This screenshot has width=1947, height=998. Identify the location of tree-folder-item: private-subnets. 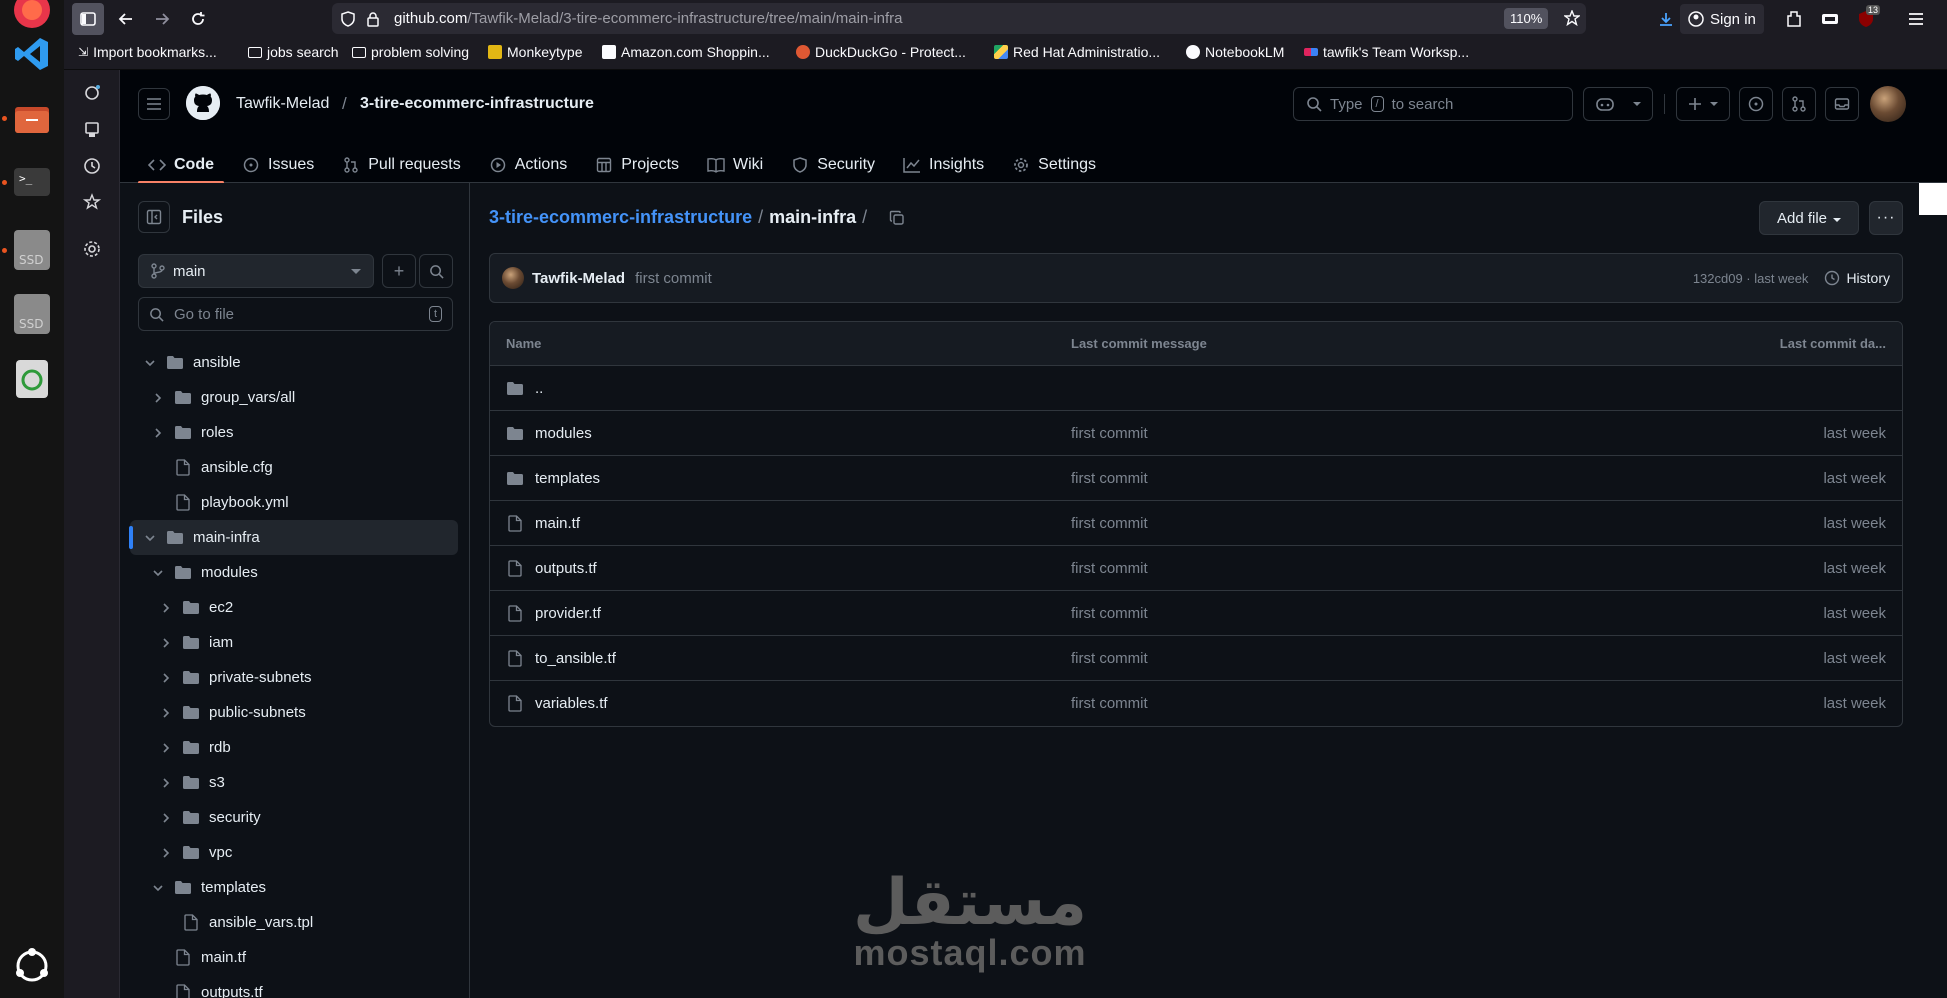
(294, 677).